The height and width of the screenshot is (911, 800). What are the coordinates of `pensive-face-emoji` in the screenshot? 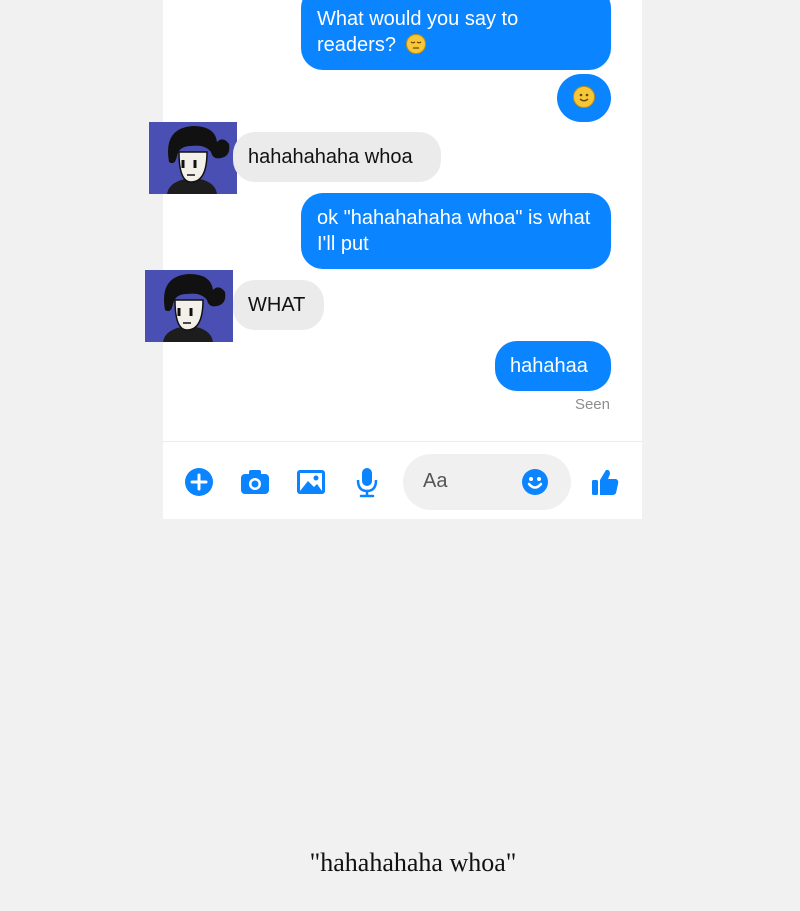 It's located at (415, 44).